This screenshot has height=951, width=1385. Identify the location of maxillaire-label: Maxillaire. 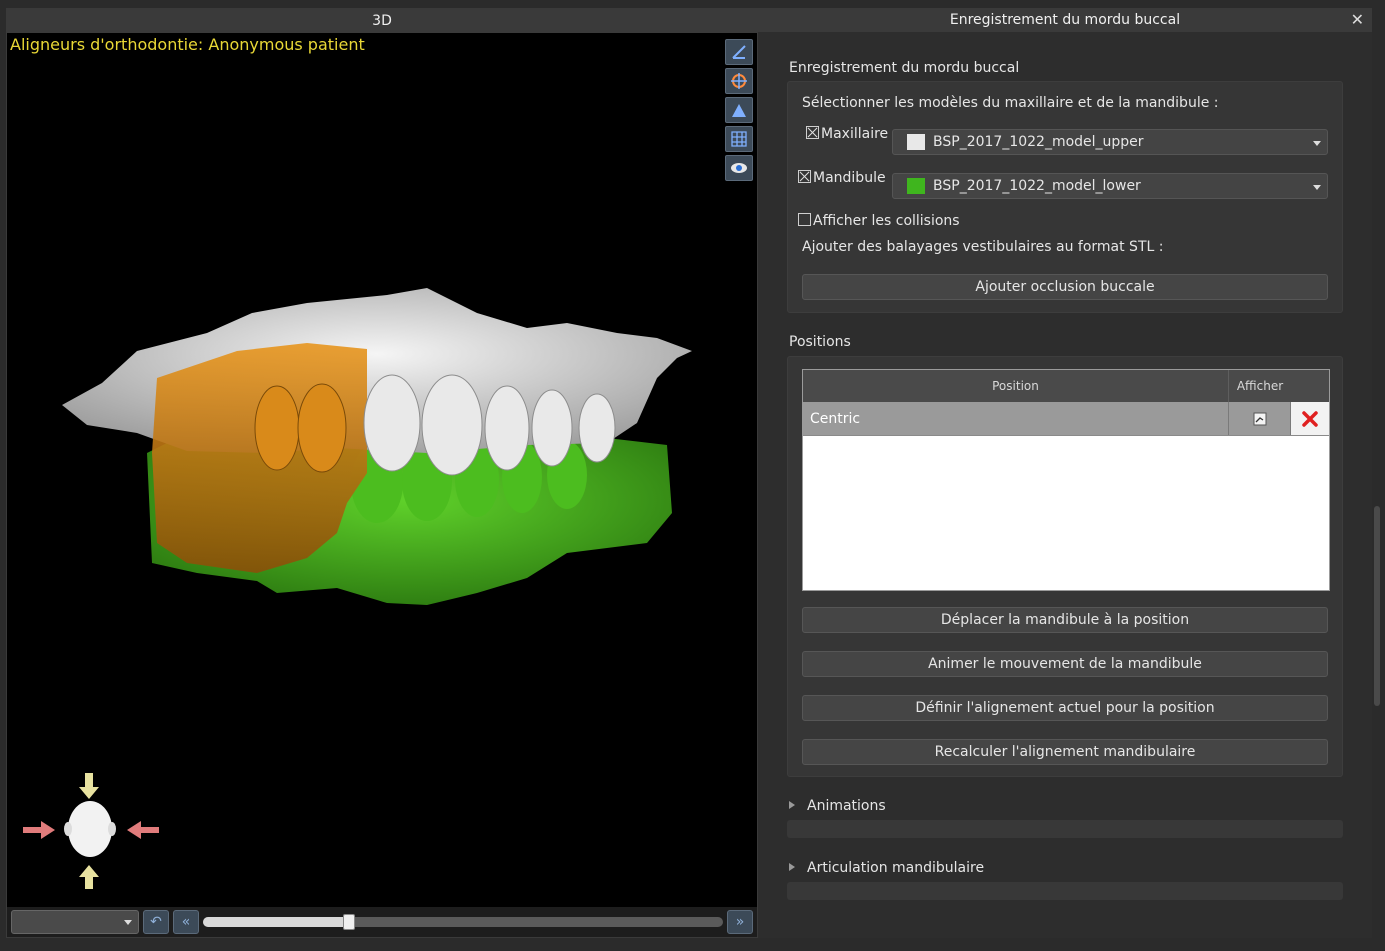
(855, 134).